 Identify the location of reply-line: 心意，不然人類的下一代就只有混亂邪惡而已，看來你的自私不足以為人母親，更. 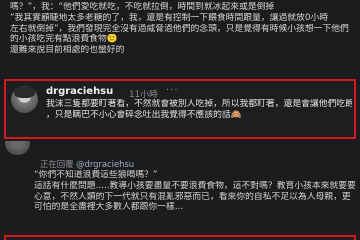
(192, 196).